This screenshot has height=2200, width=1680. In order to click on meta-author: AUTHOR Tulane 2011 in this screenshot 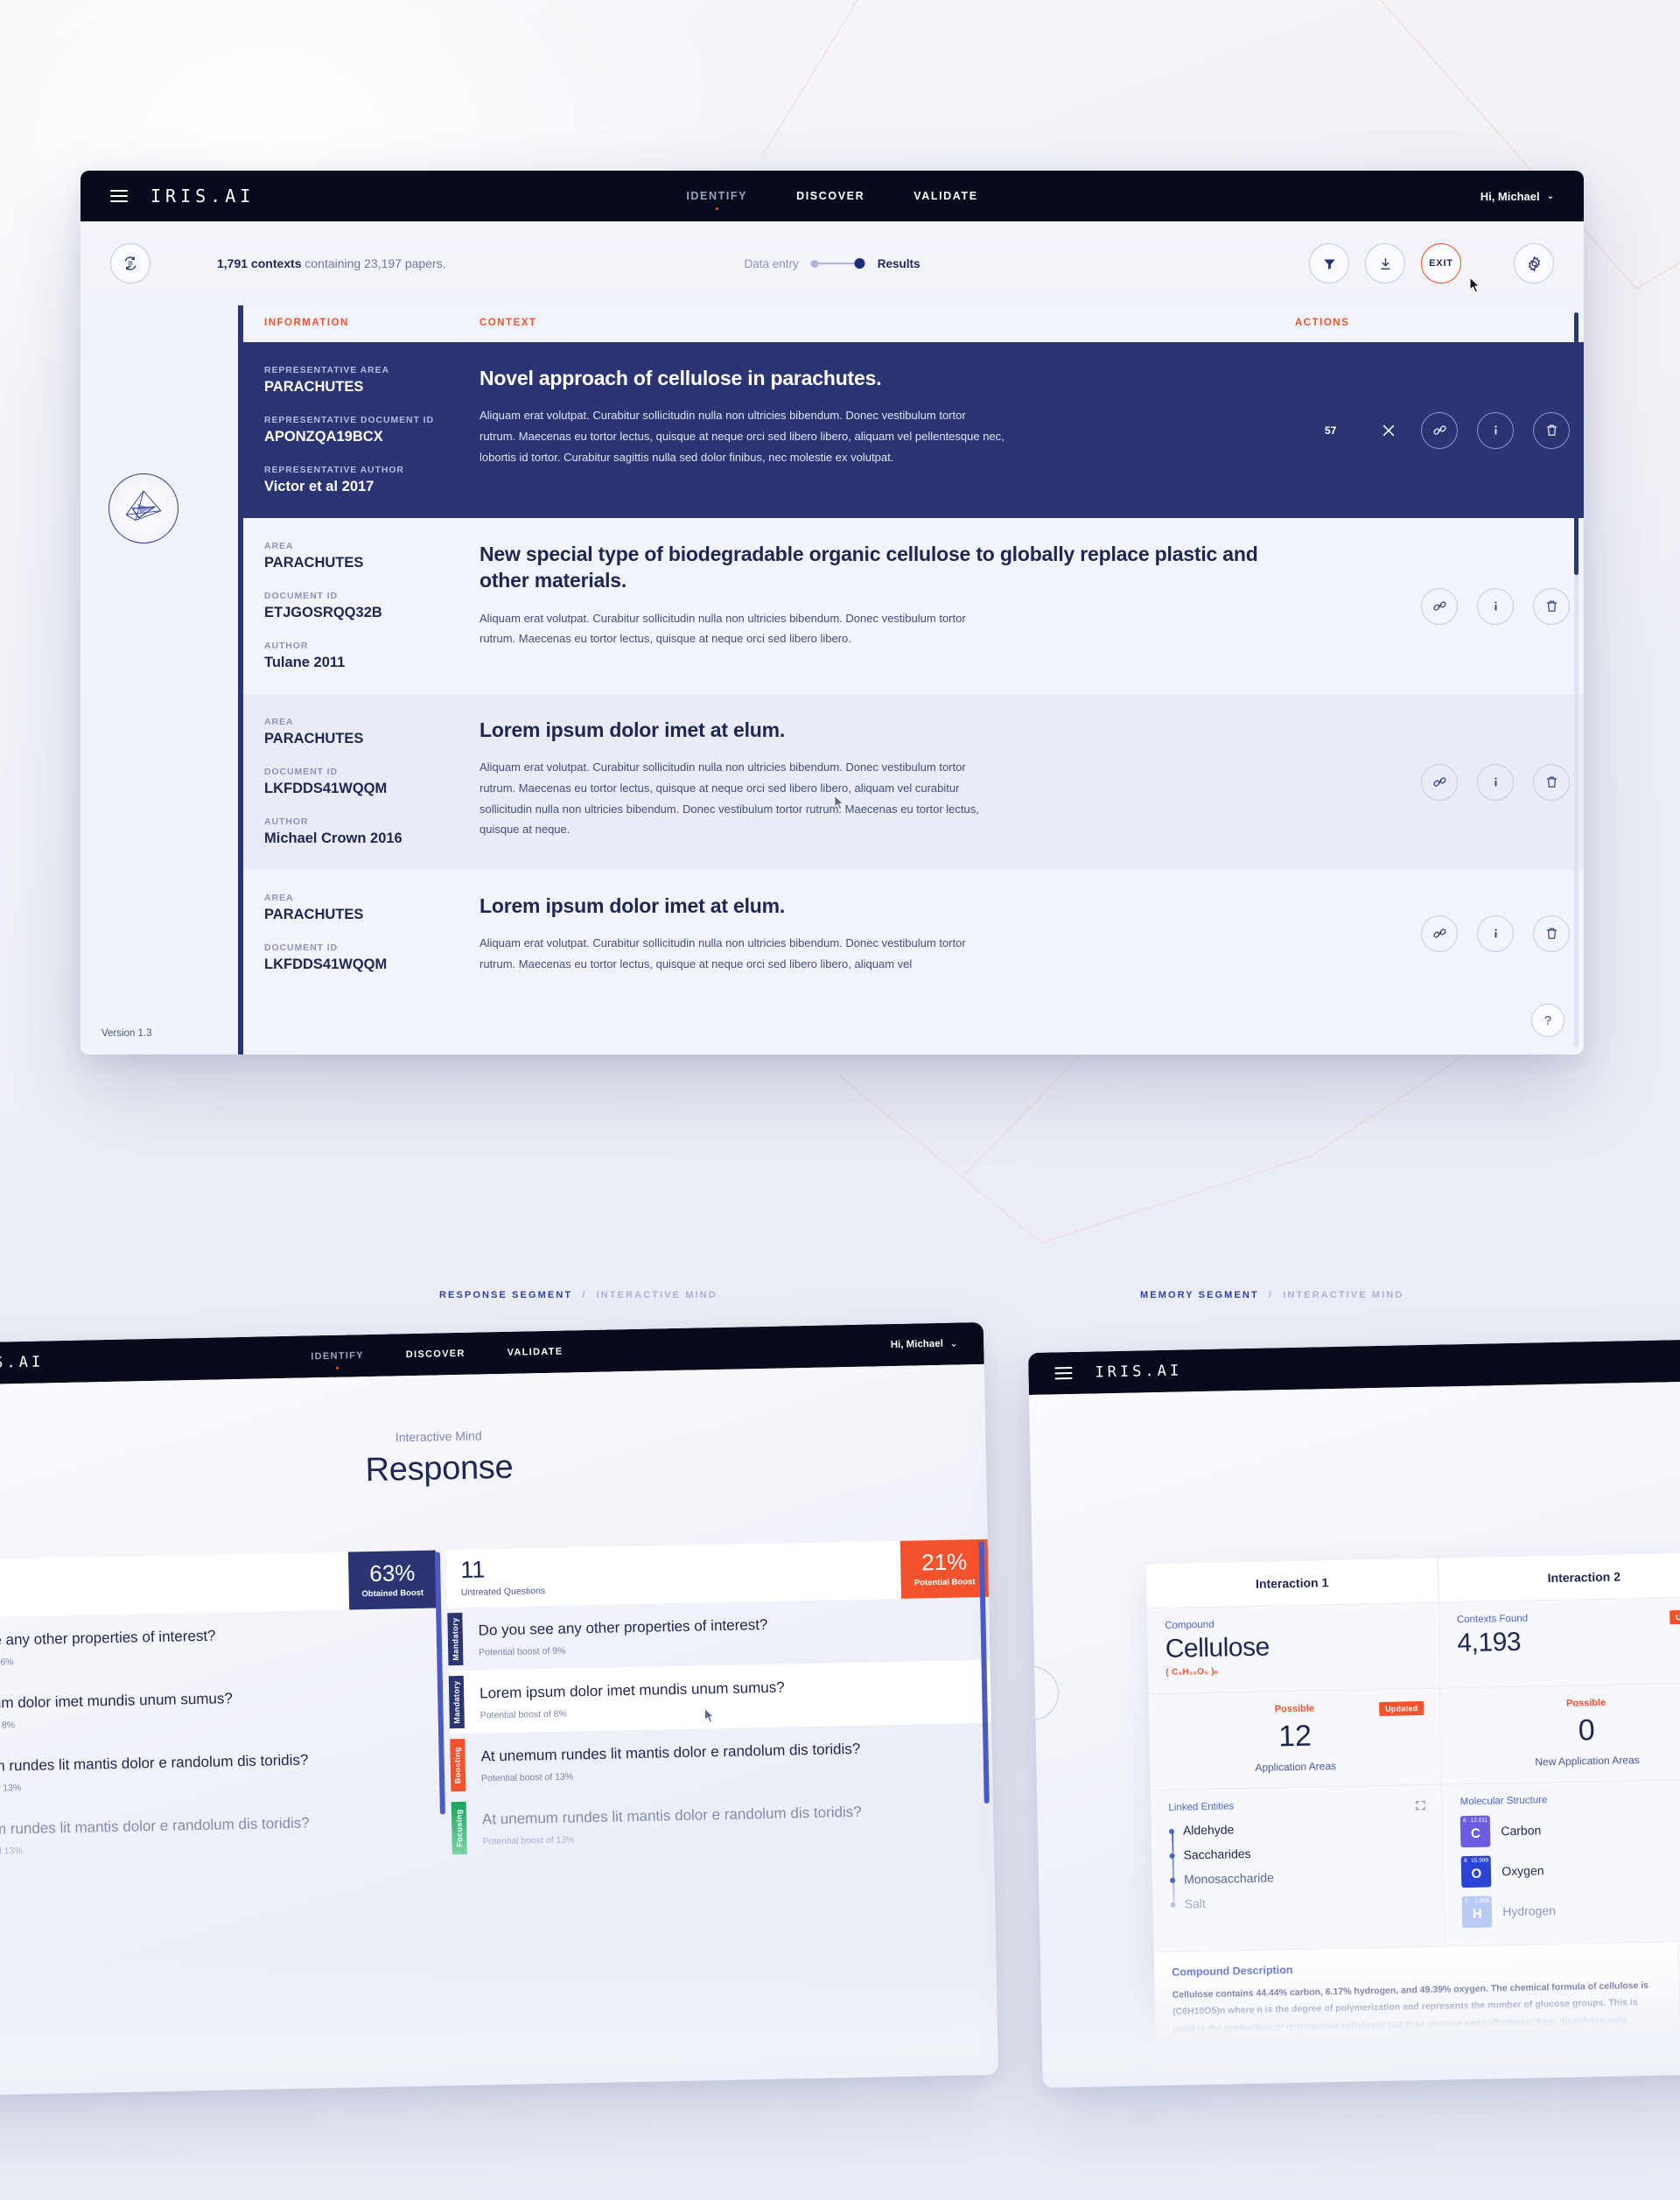, I will do `click(372, 656)`.